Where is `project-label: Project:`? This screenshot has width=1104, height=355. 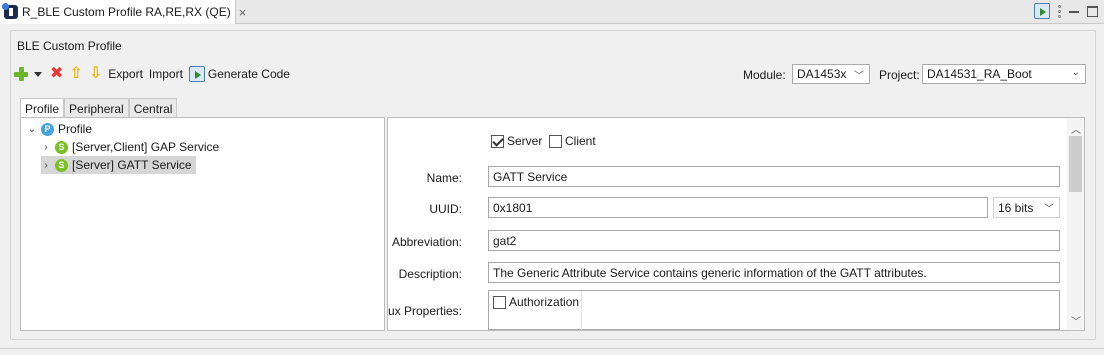 project-label: Project: is located at coordinates (899, 75).